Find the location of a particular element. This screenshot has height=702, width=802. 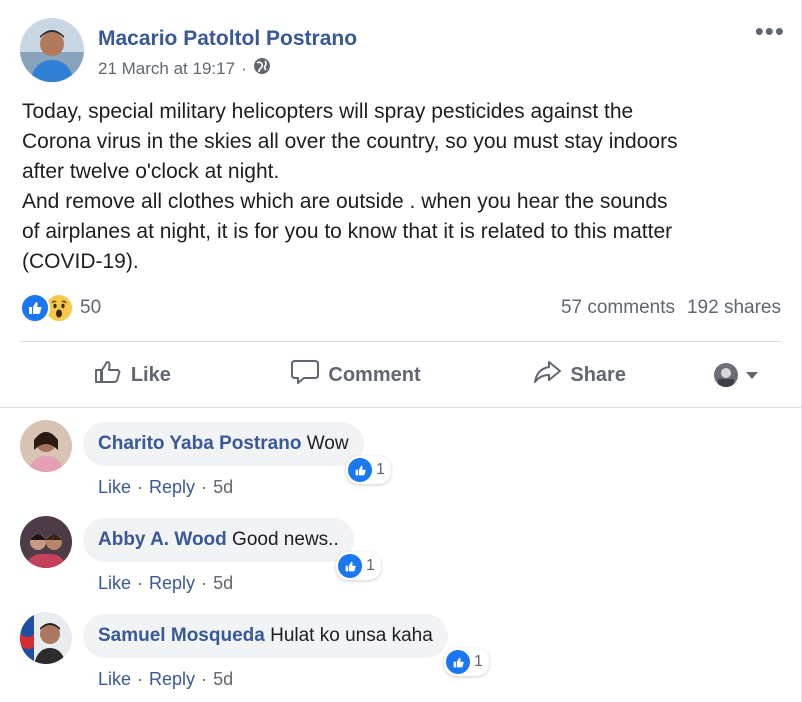

comment-text: Good news.. is located at coordinates (285, 539).